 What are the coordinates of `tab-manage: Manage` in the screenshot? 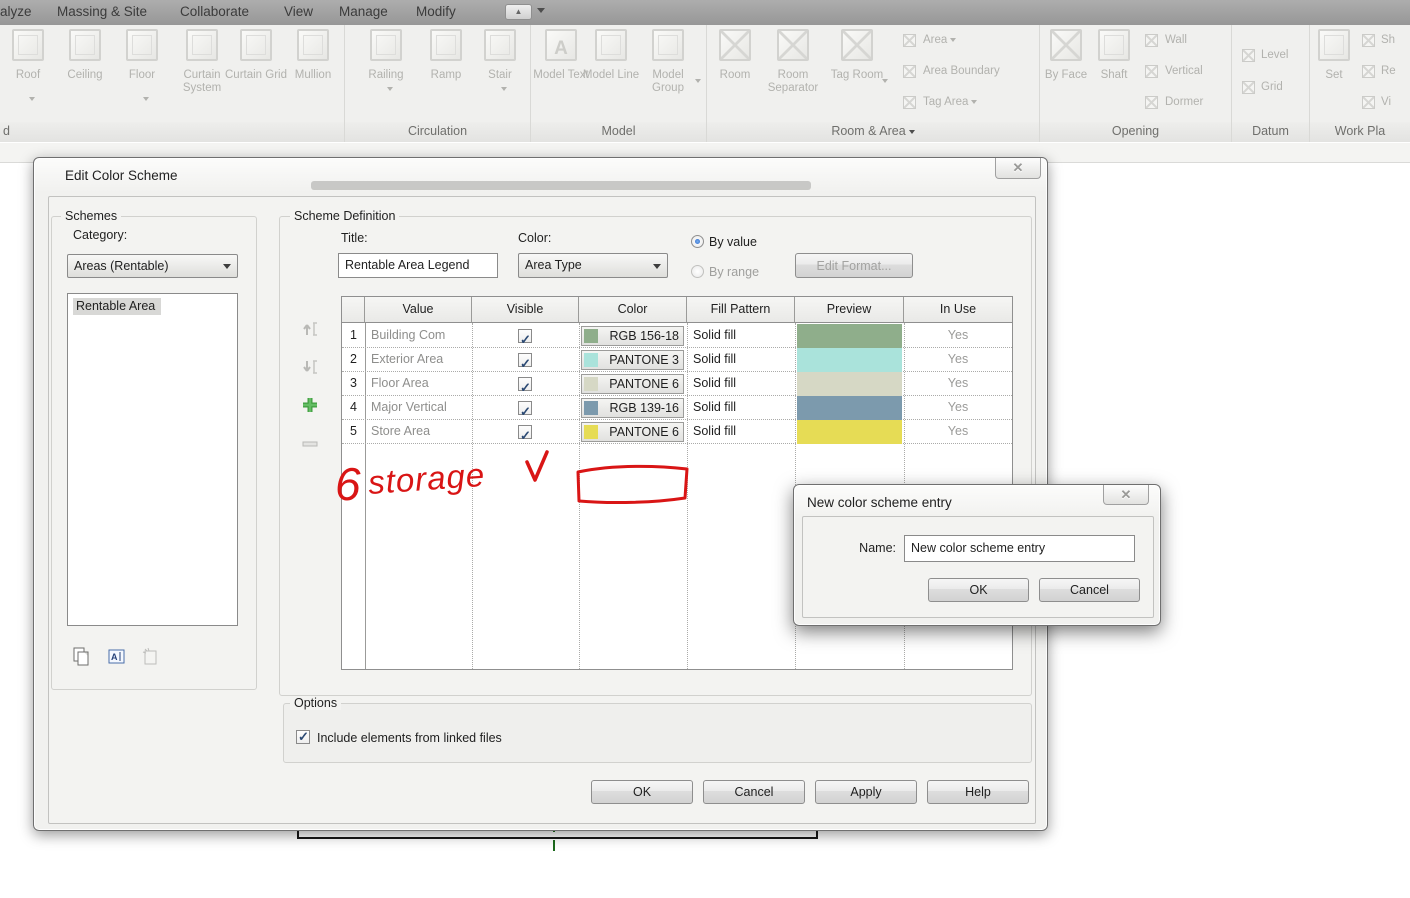 It's located at (363, 11).